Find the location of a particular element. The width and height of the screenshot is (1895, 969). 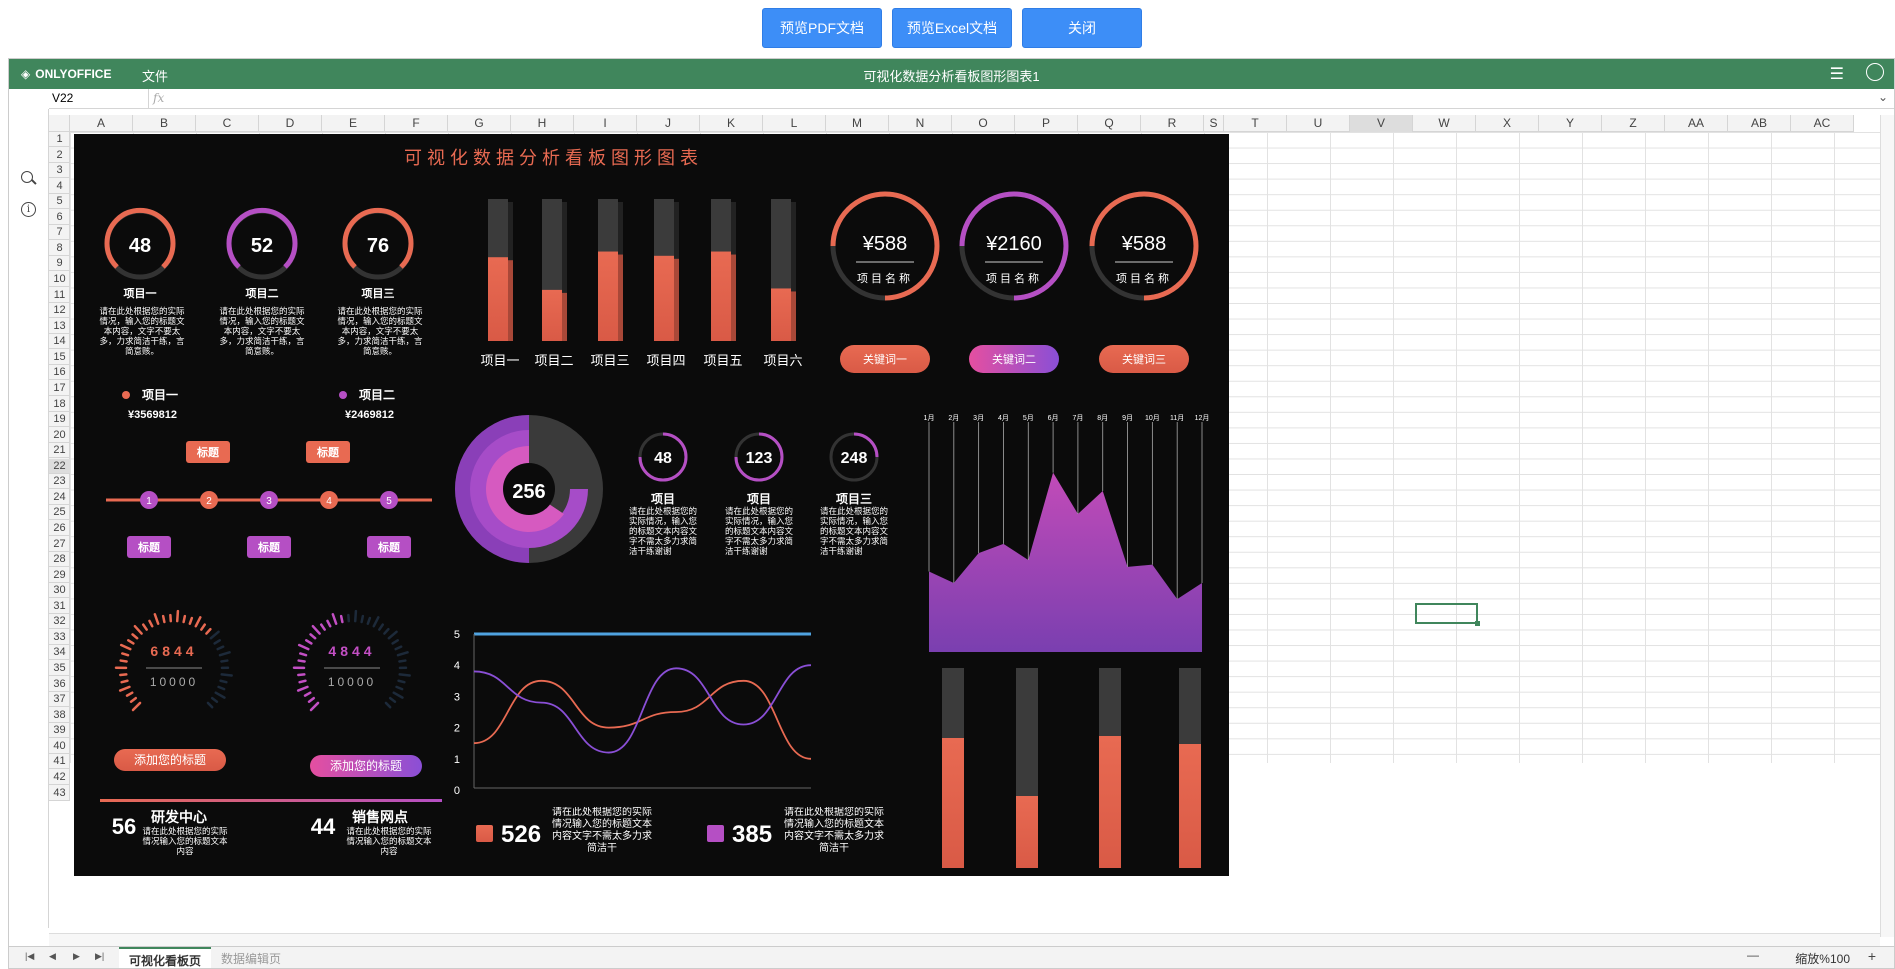

column-header-a: A is located at coordinates (101, 123).